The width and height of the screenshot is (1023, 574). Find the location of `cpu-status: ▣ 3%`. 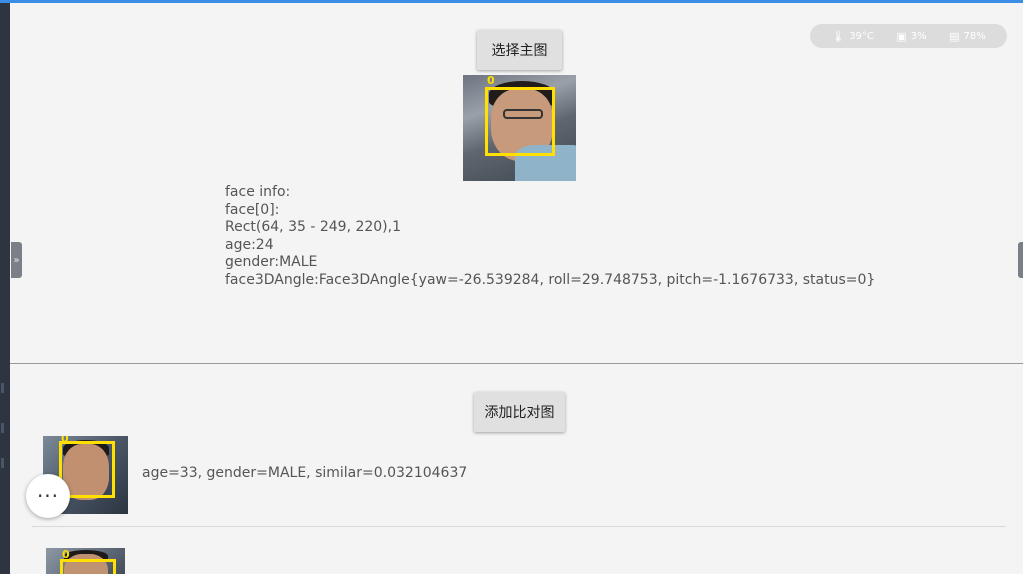

cpu-status: ▣ 3% is located at coordinates (911, 36).